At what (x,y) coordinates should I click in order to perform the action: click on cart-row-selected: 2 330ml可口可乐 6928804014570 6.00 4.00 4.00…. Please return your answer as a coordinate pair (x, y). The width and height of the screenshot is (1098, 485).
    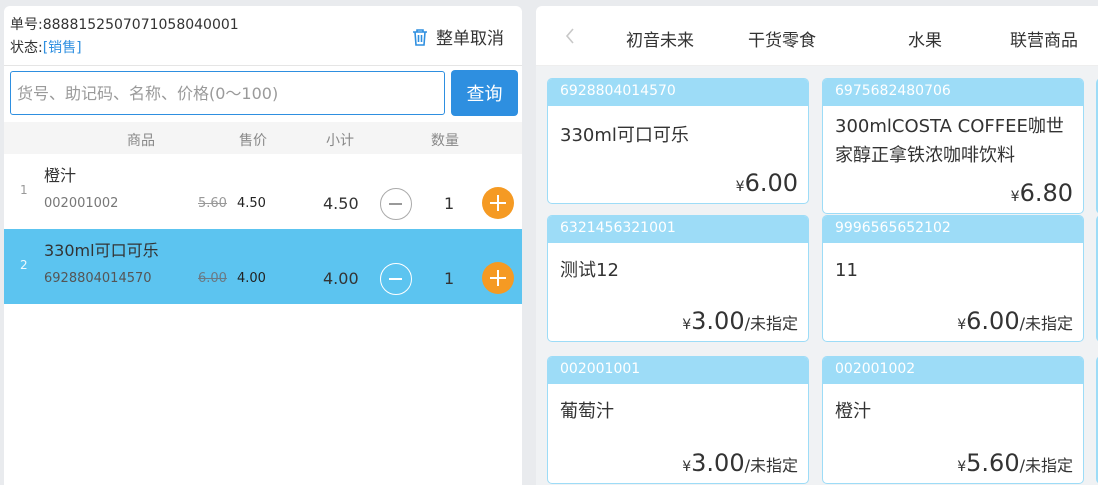
    Looking at the image, I should click on (263, 266).